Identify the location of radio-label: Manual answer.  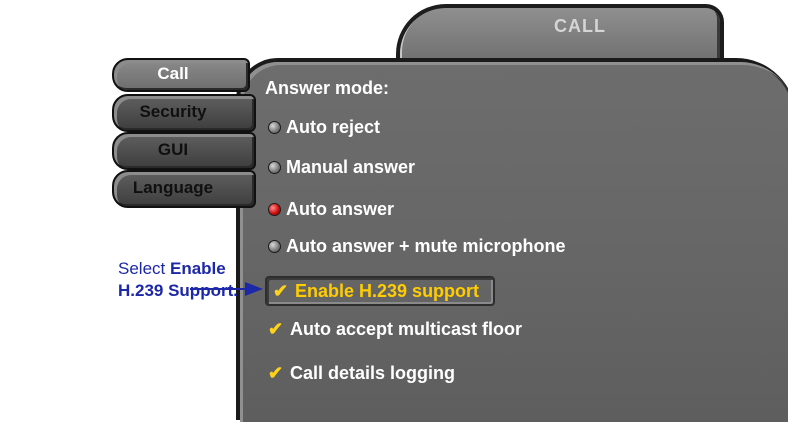
(351, 166).